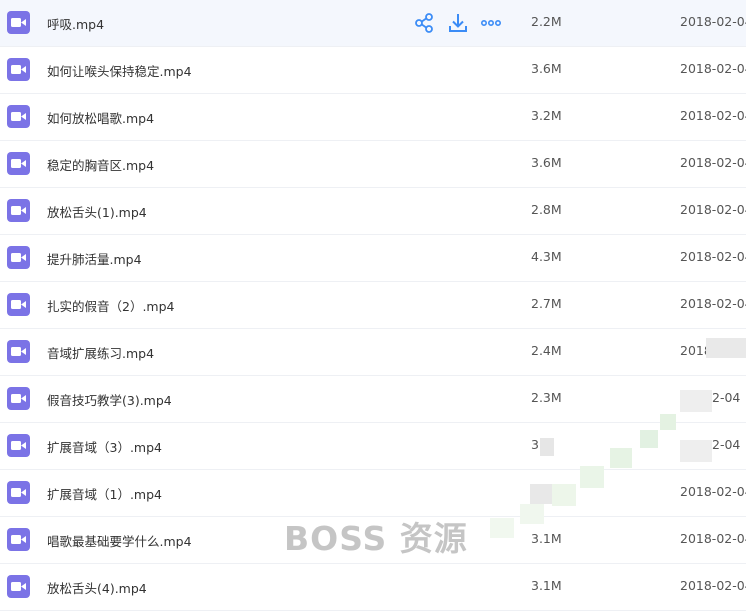  Describe the element at coordinates (373, 258) in the screenshot. I see `file-row: 提升肺活量.mp4 4.3M 2018-02-04` at that location.